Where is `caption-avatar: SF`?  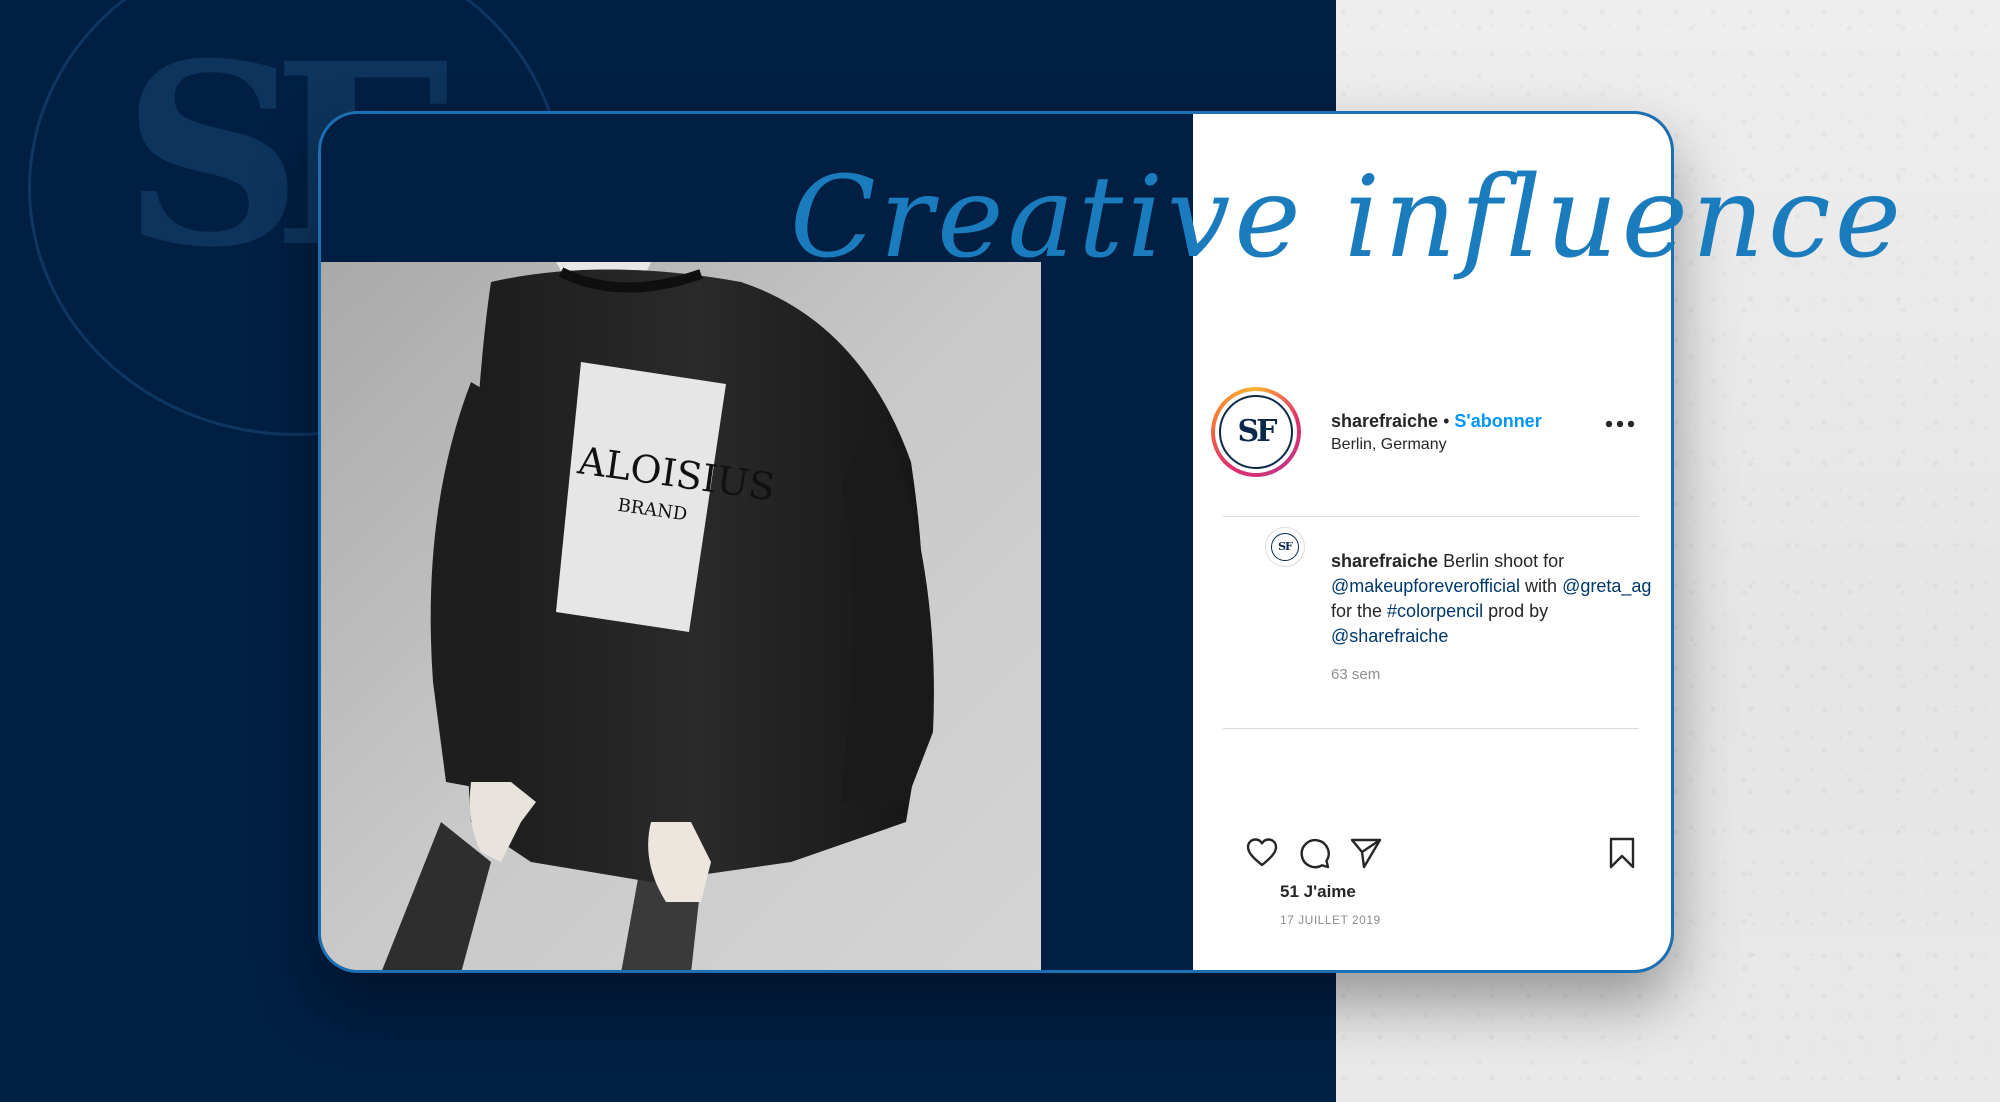 caption-avatar: SF is located at coordinates (1285, 547).